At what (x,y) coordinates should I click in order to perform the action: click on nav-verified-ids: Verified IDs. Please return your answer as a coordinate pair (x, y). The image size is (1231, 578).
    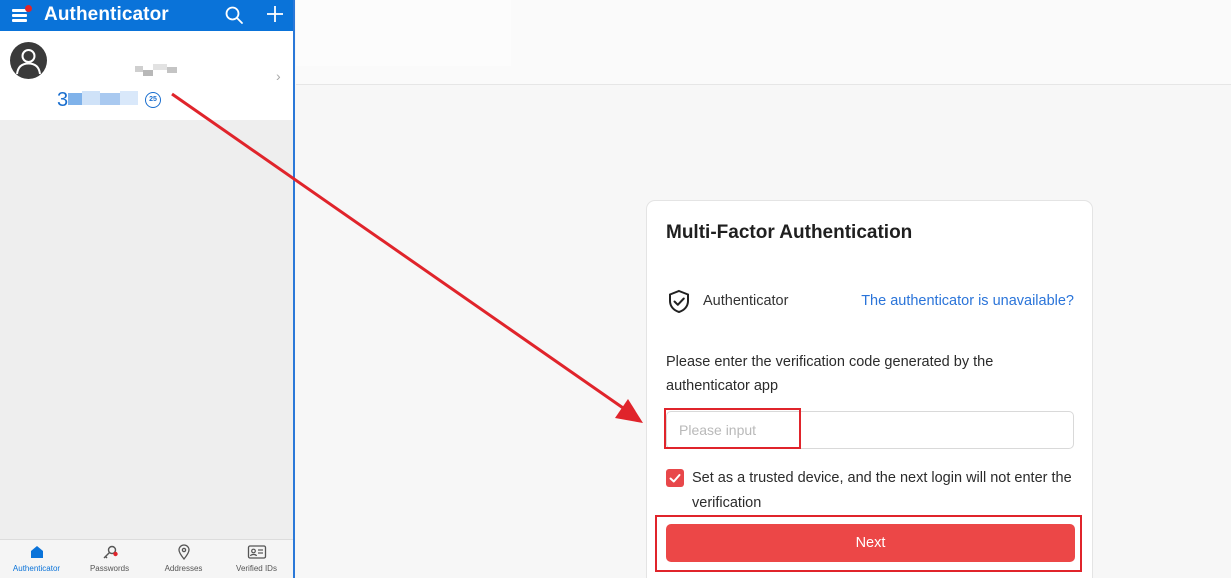
    Looking at the image, I should click on (256, 559).